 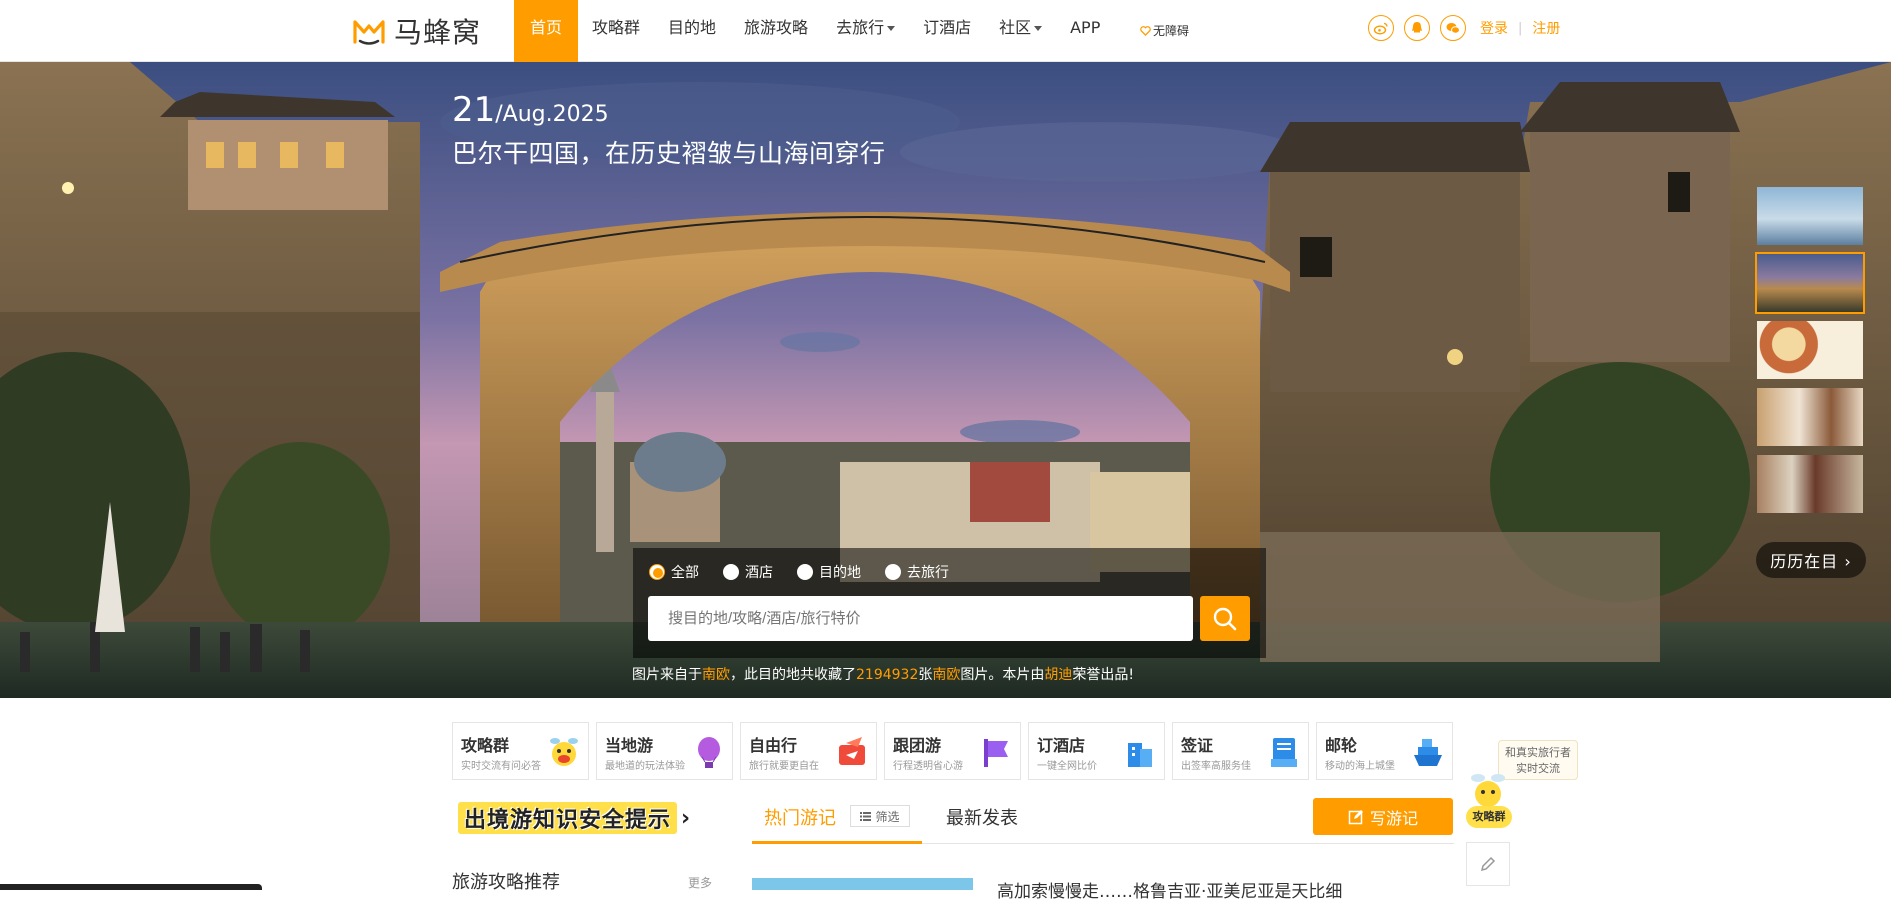 I want to click on radio-go-travel: 去旅行, so click(x=917, y=572).